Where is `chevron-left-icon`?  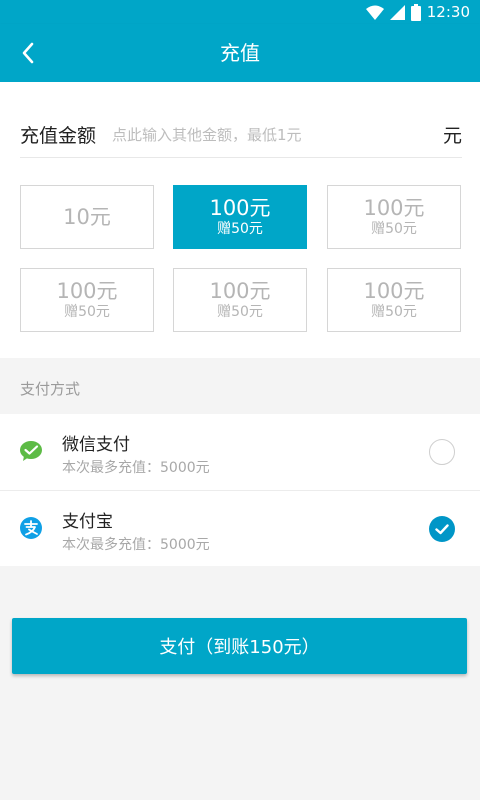 chevron-left-icon is located at coordinates (28, 53).